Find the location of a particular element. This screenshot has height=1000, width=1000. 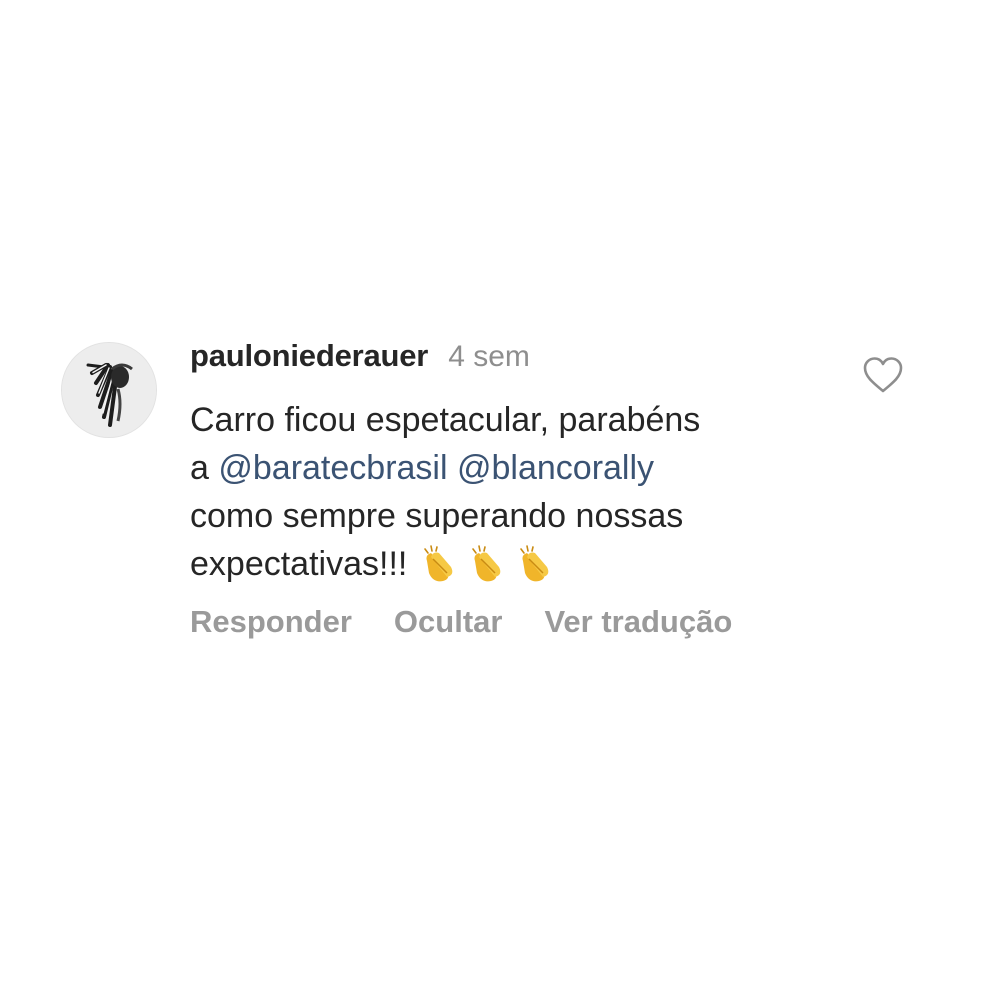

mention-link: @baratecbrasil is located at coordinates (332, 468).